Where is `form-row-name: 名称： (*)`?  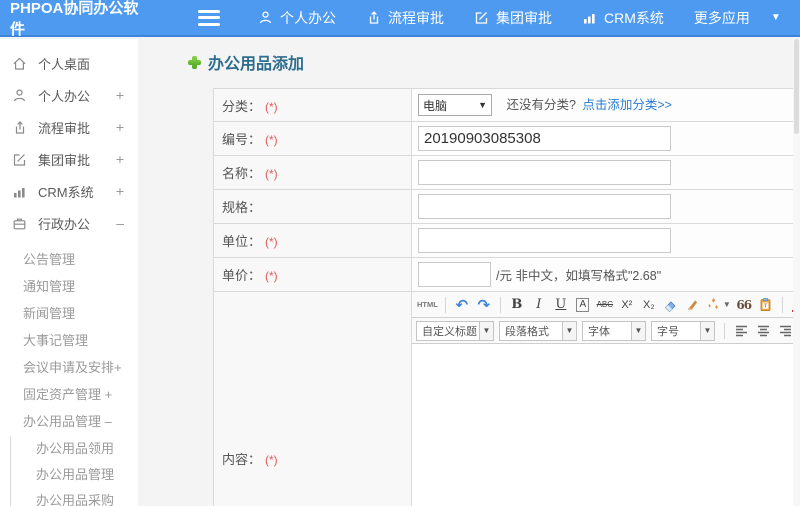
form-row-name: 名称： (*) is located at coordinates (503, 172).